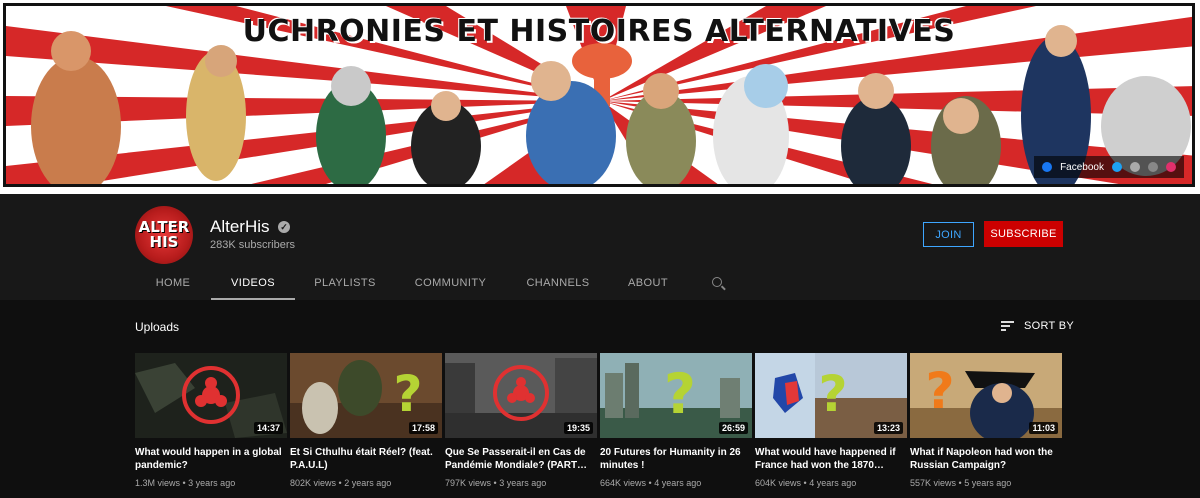  I want to click on website-icon, so click(1135, 167).